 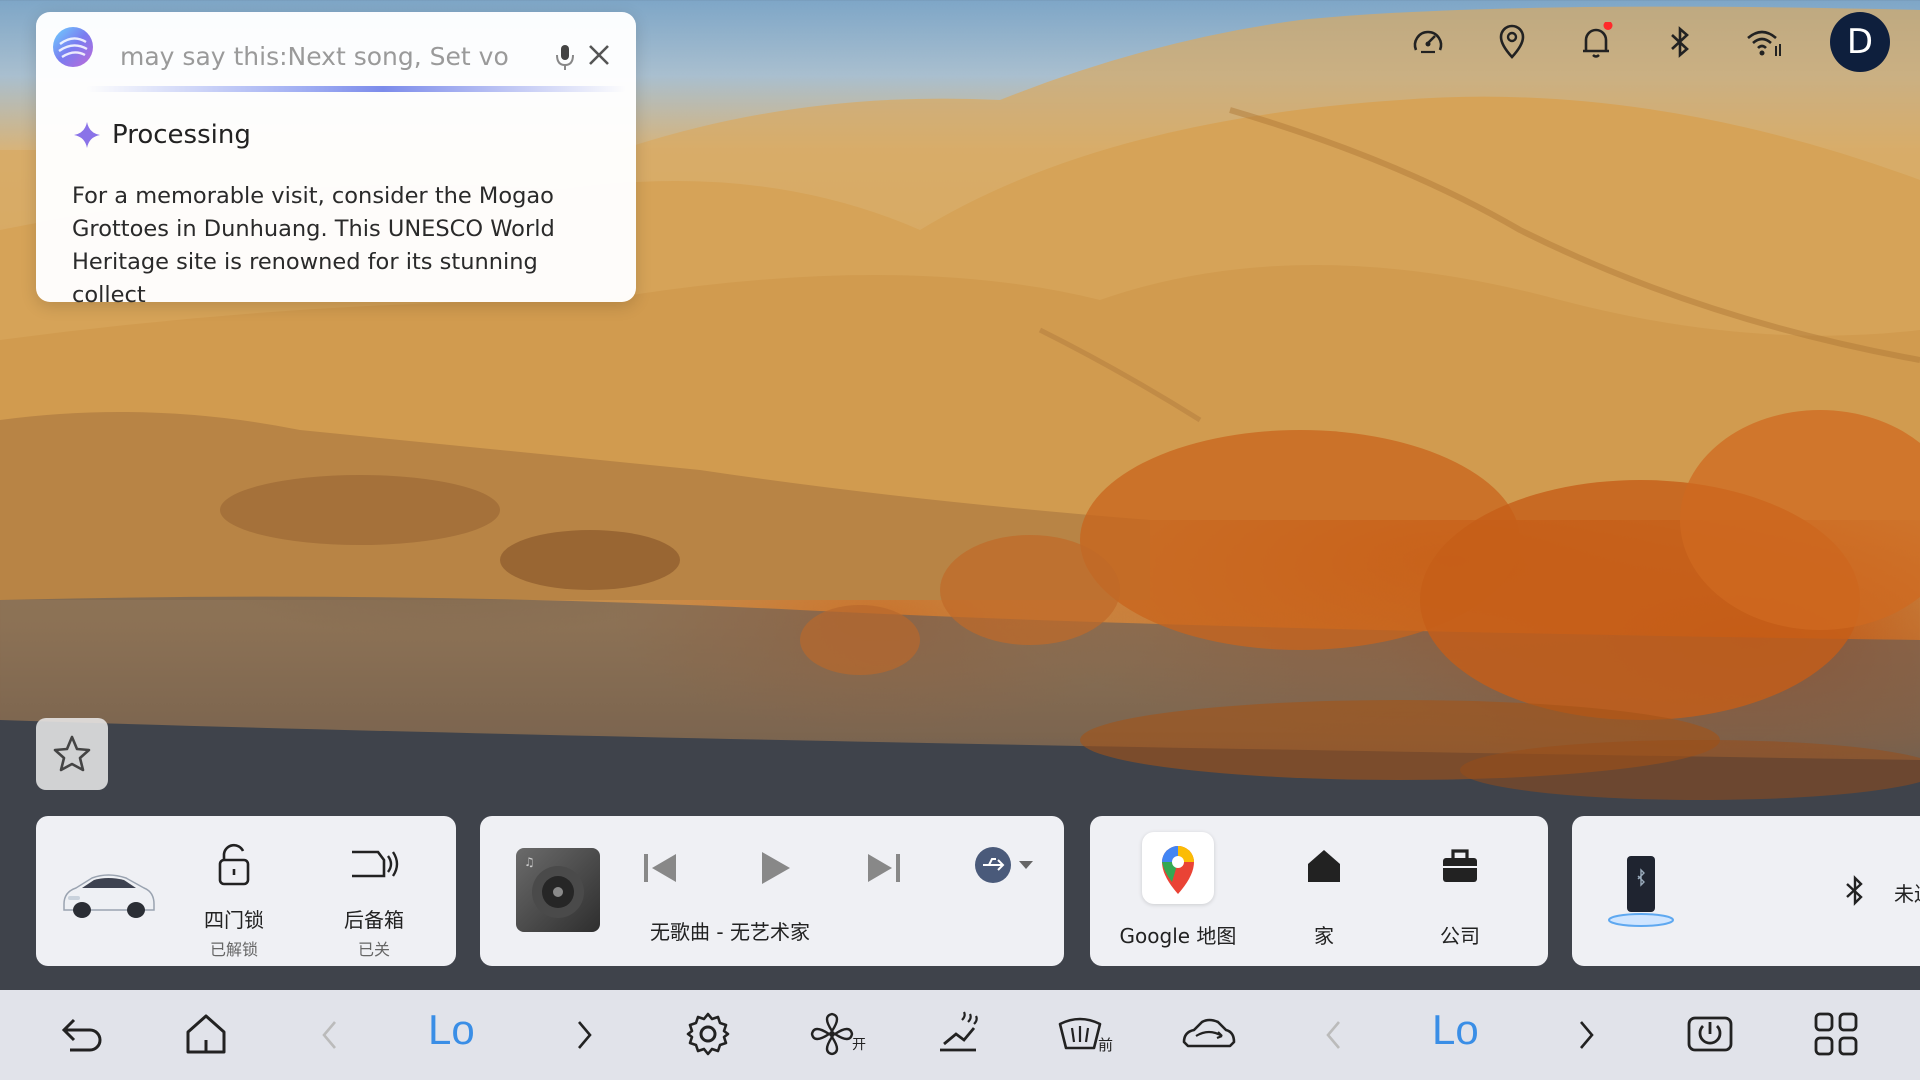 What do you see at coordinates (374, 920) in the screenshot?
I see `trunk-label: 后备箱` at bounding box center [374, 920].